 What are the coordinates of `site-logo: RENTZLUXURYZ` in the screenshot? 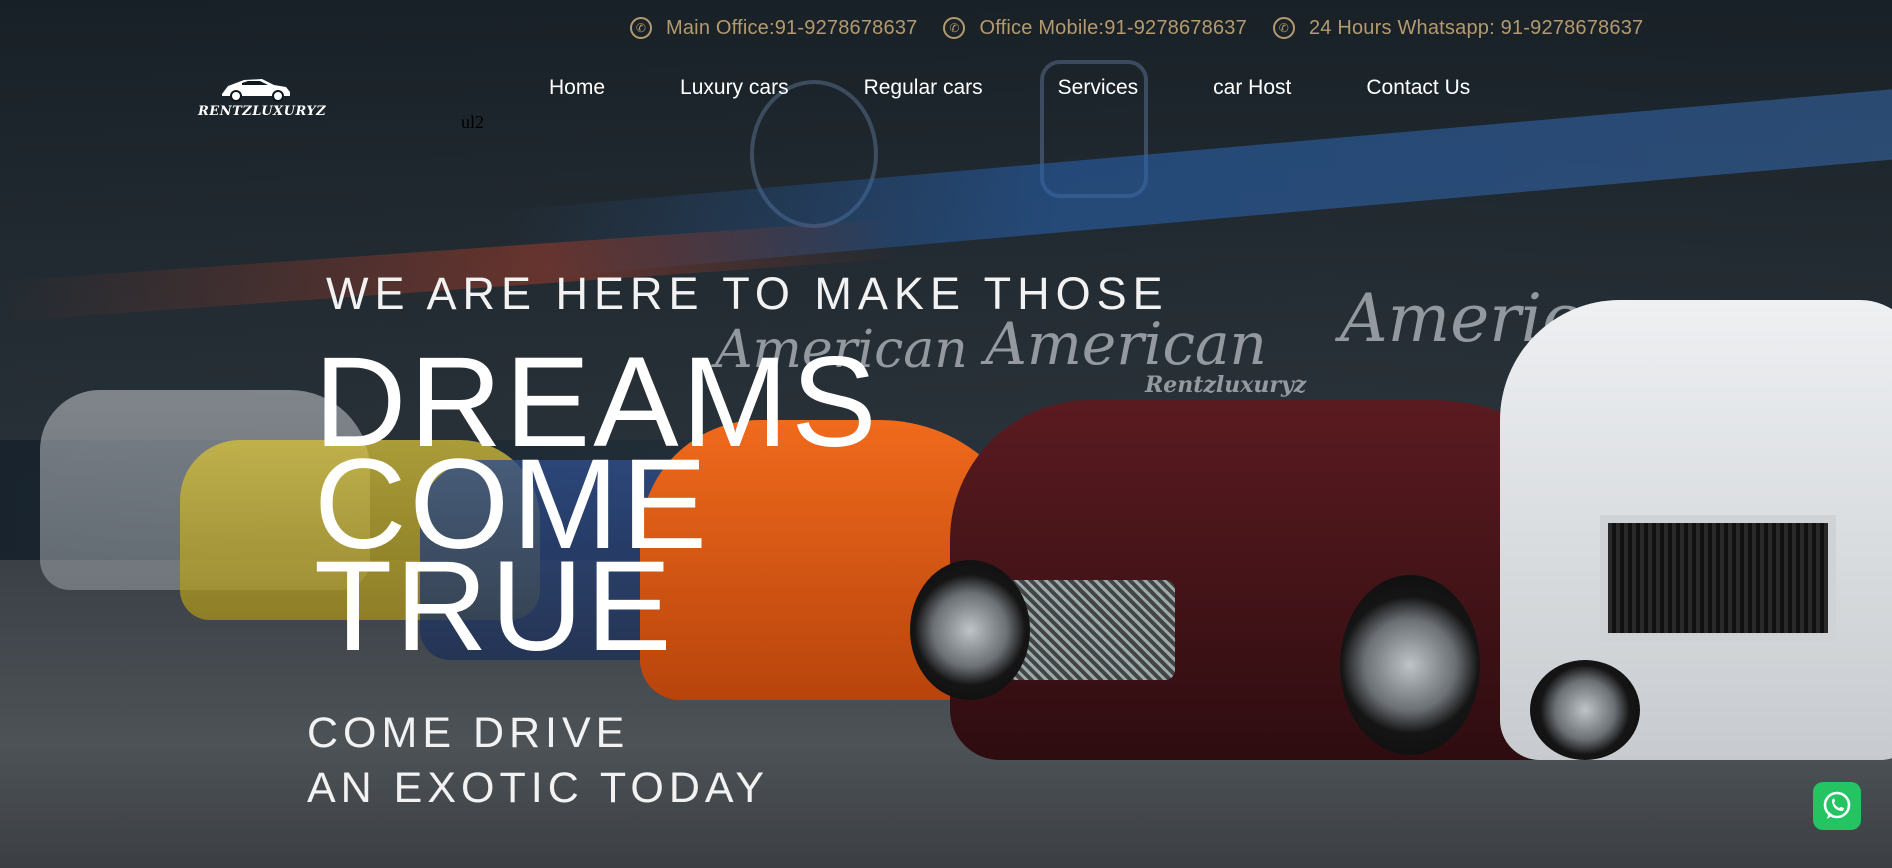 It's located at (262, 99).